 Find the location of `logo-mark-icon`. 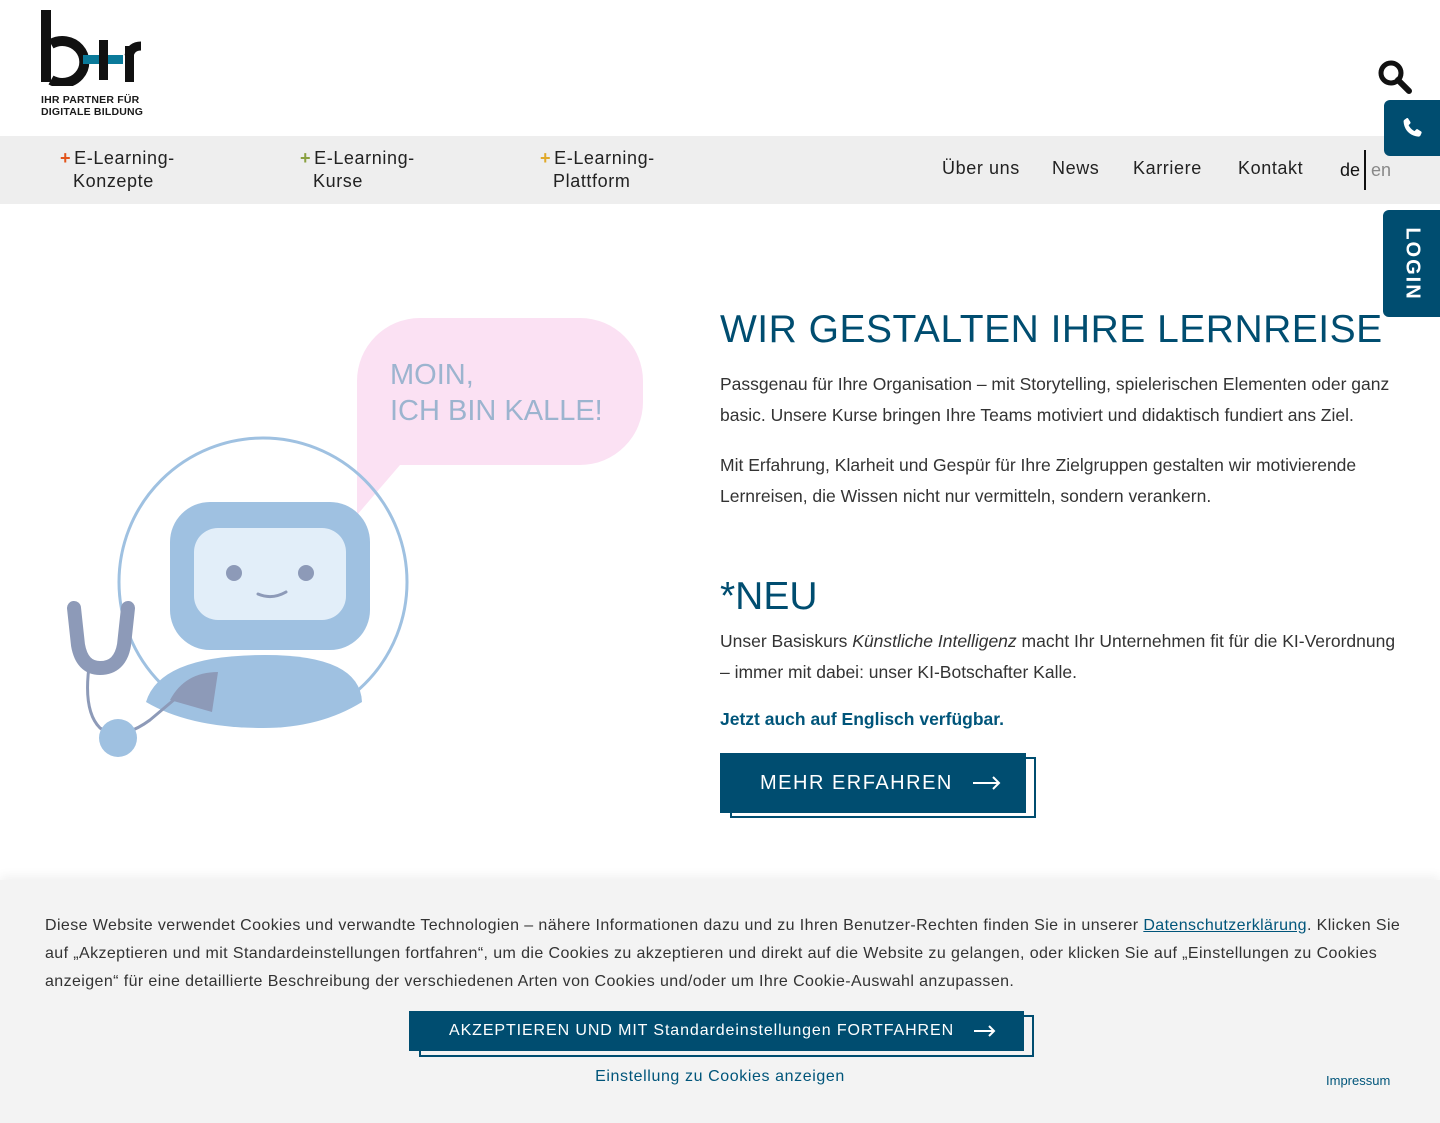

logo-mark-icon is located at coordinates (91, 48).